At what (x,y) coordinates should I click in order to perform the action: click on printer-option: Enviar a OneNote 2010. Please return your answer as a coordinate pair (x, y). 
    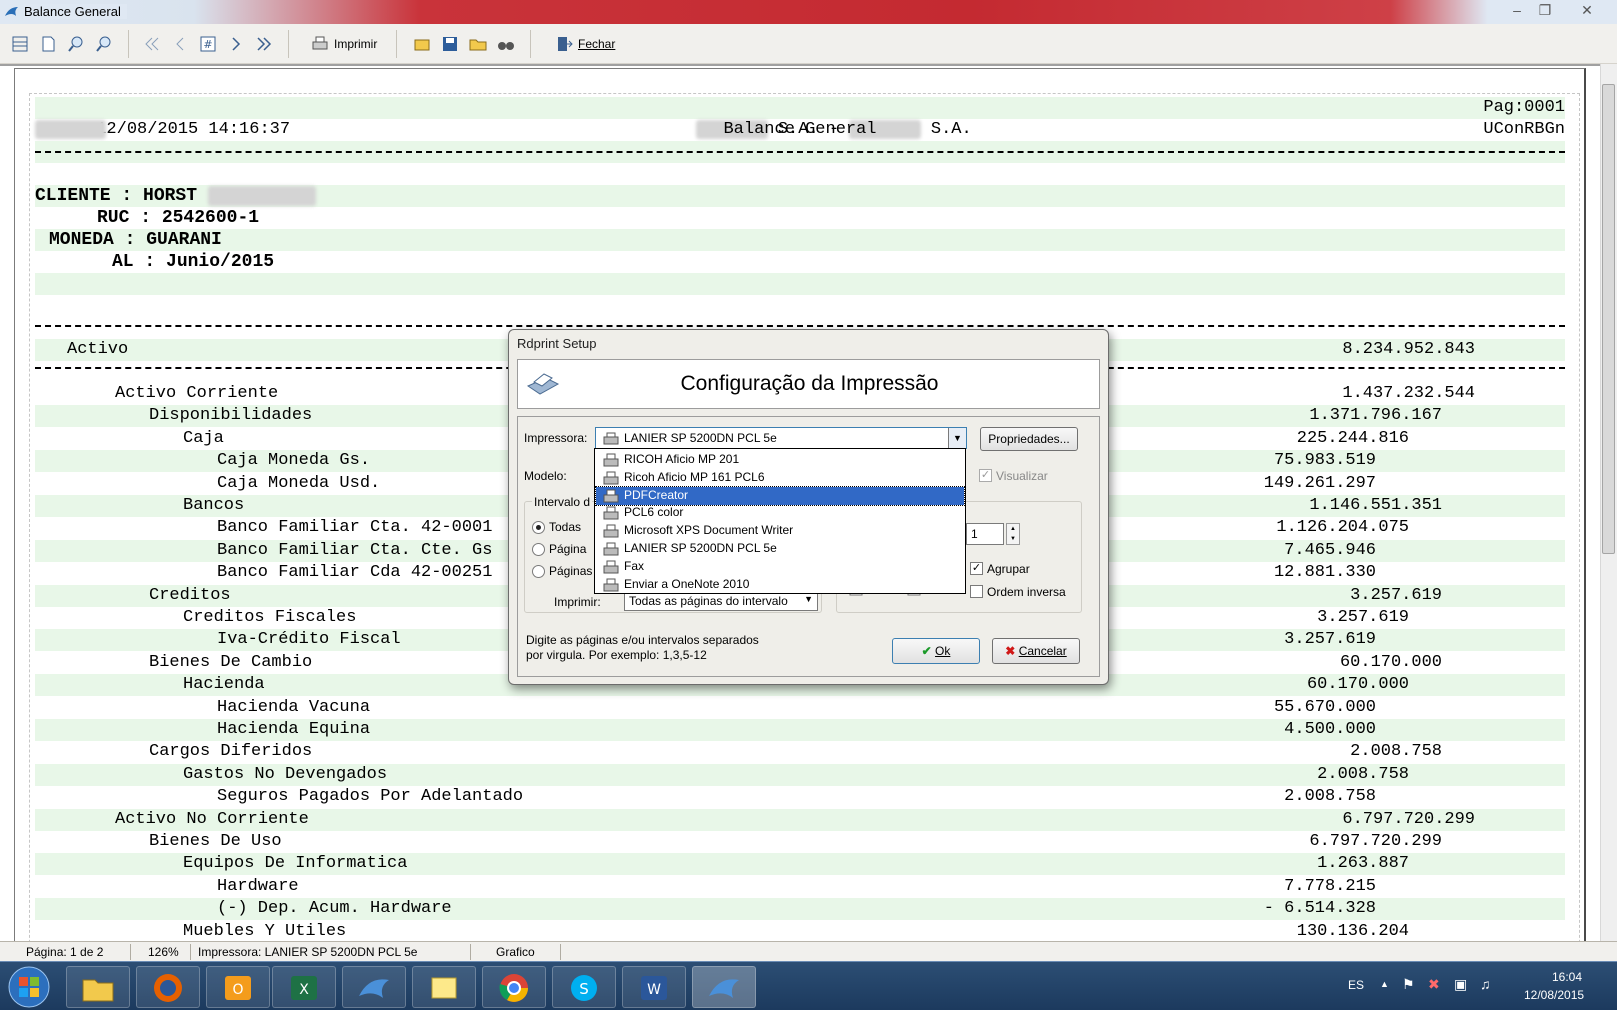
    Looking at the image, I should click on (780, 585).